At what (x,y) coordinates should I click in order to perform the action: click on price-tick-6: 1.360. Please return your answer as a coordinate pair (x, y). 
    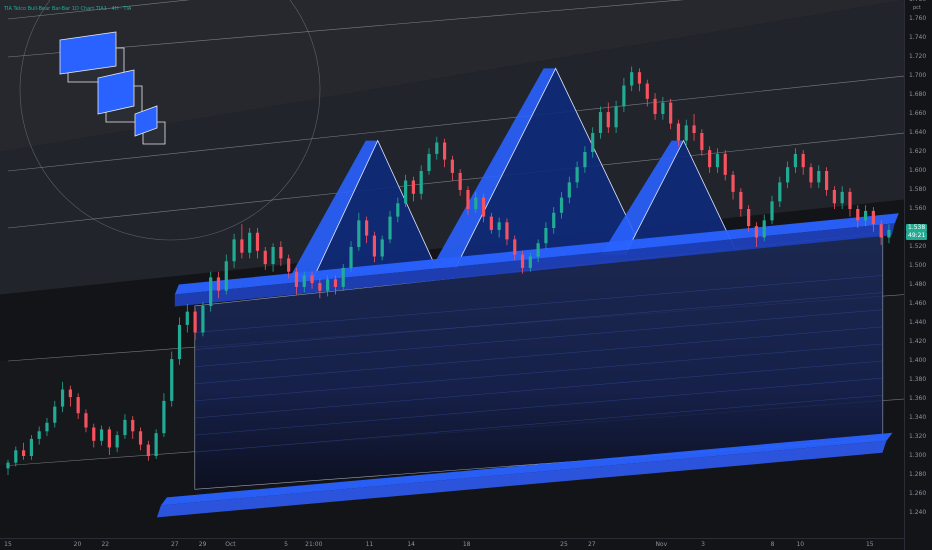
    Looking at the image, I should click on (918, 398).